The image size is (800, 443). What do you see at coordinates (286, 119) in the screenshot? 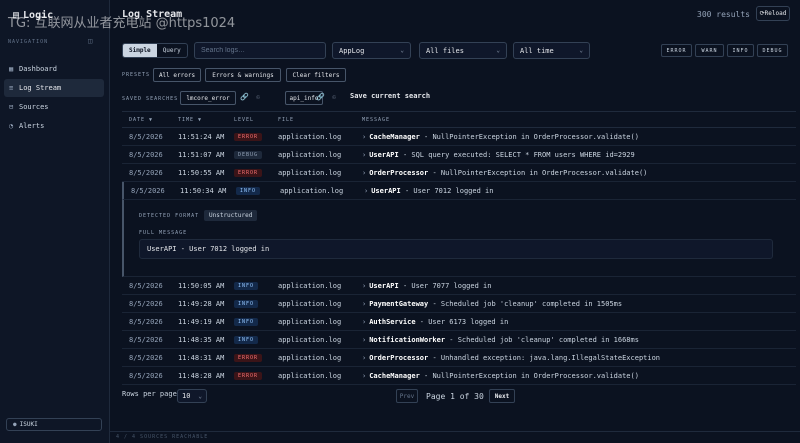
I see `column-file: FILE` at bounding box center [286, 119].